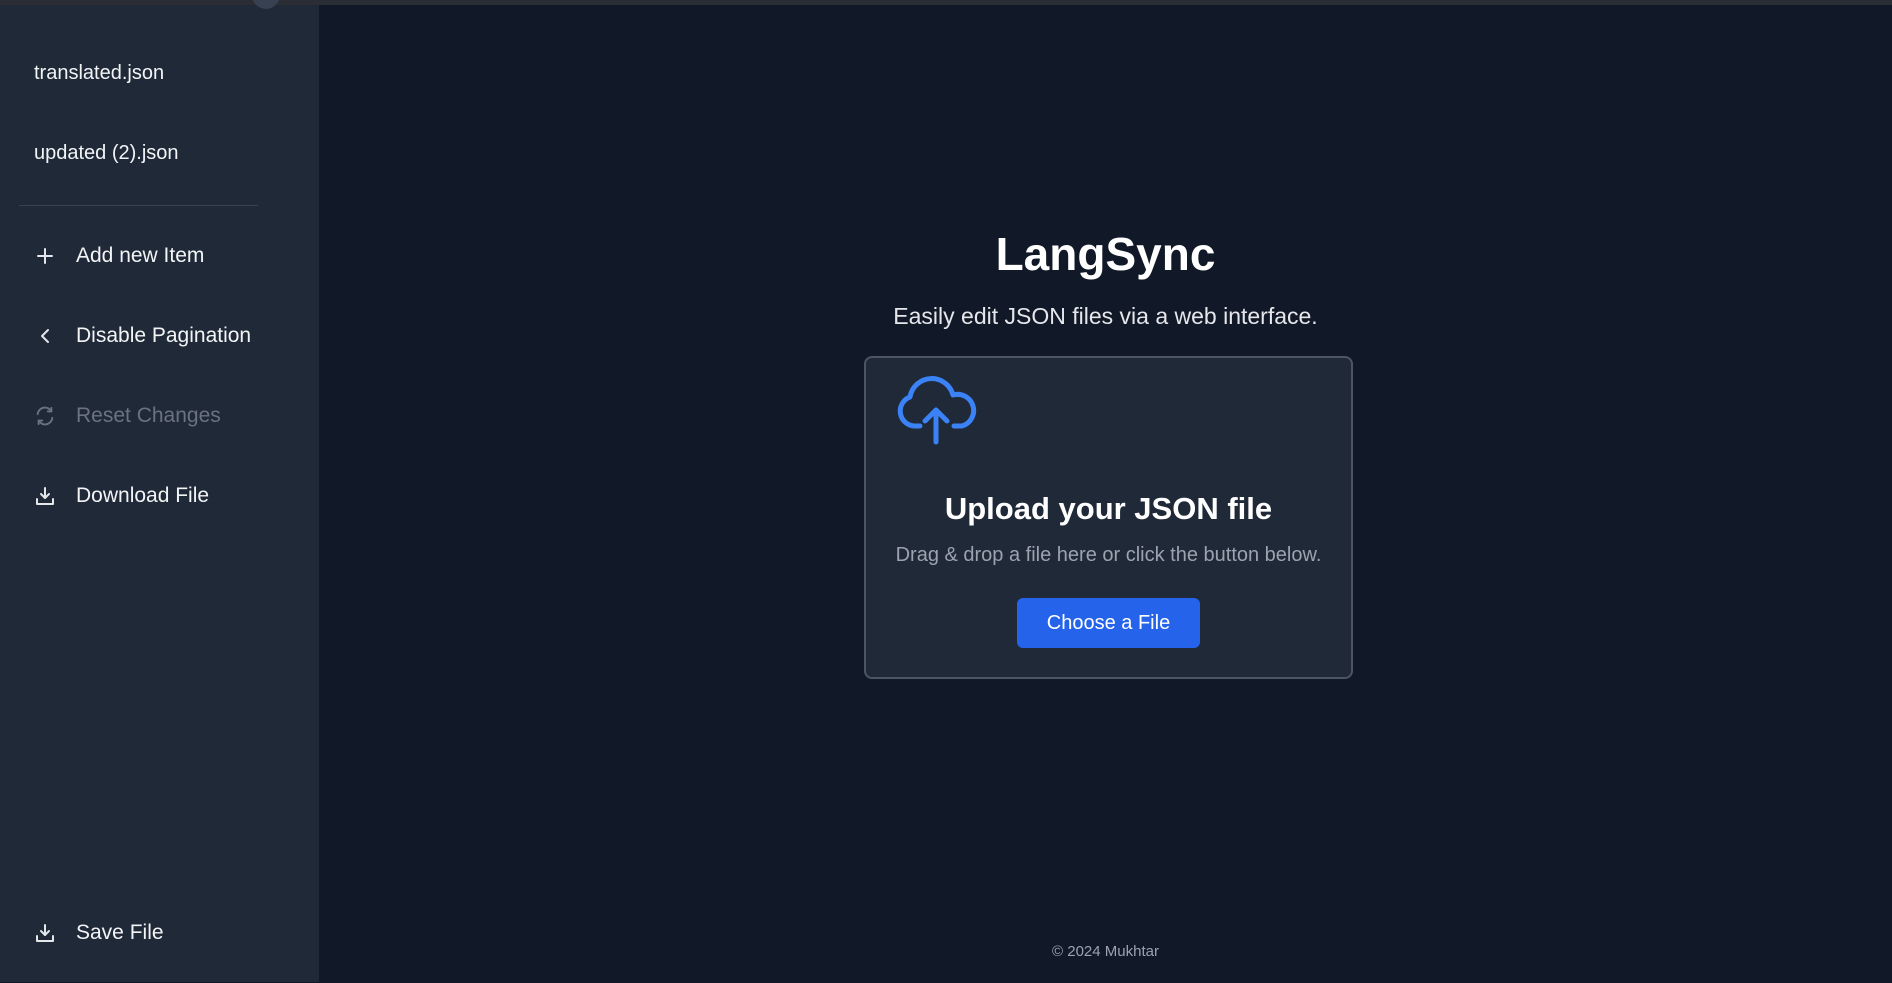 The image size is (1892, 983). What do you see at coordinates (99, 73) in the screenshot?
I see `file-item-translated: translated.json` at bounding box center [99, 73].